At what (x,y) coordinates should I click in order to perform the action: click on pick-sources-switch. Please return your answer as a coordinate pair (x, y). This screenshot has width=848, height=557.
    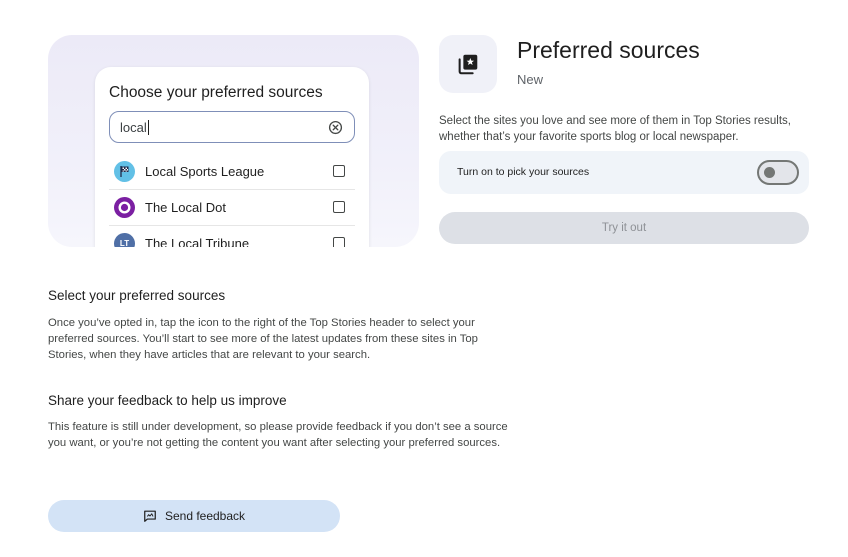
    Looking at the image, I should click on (778, 172).